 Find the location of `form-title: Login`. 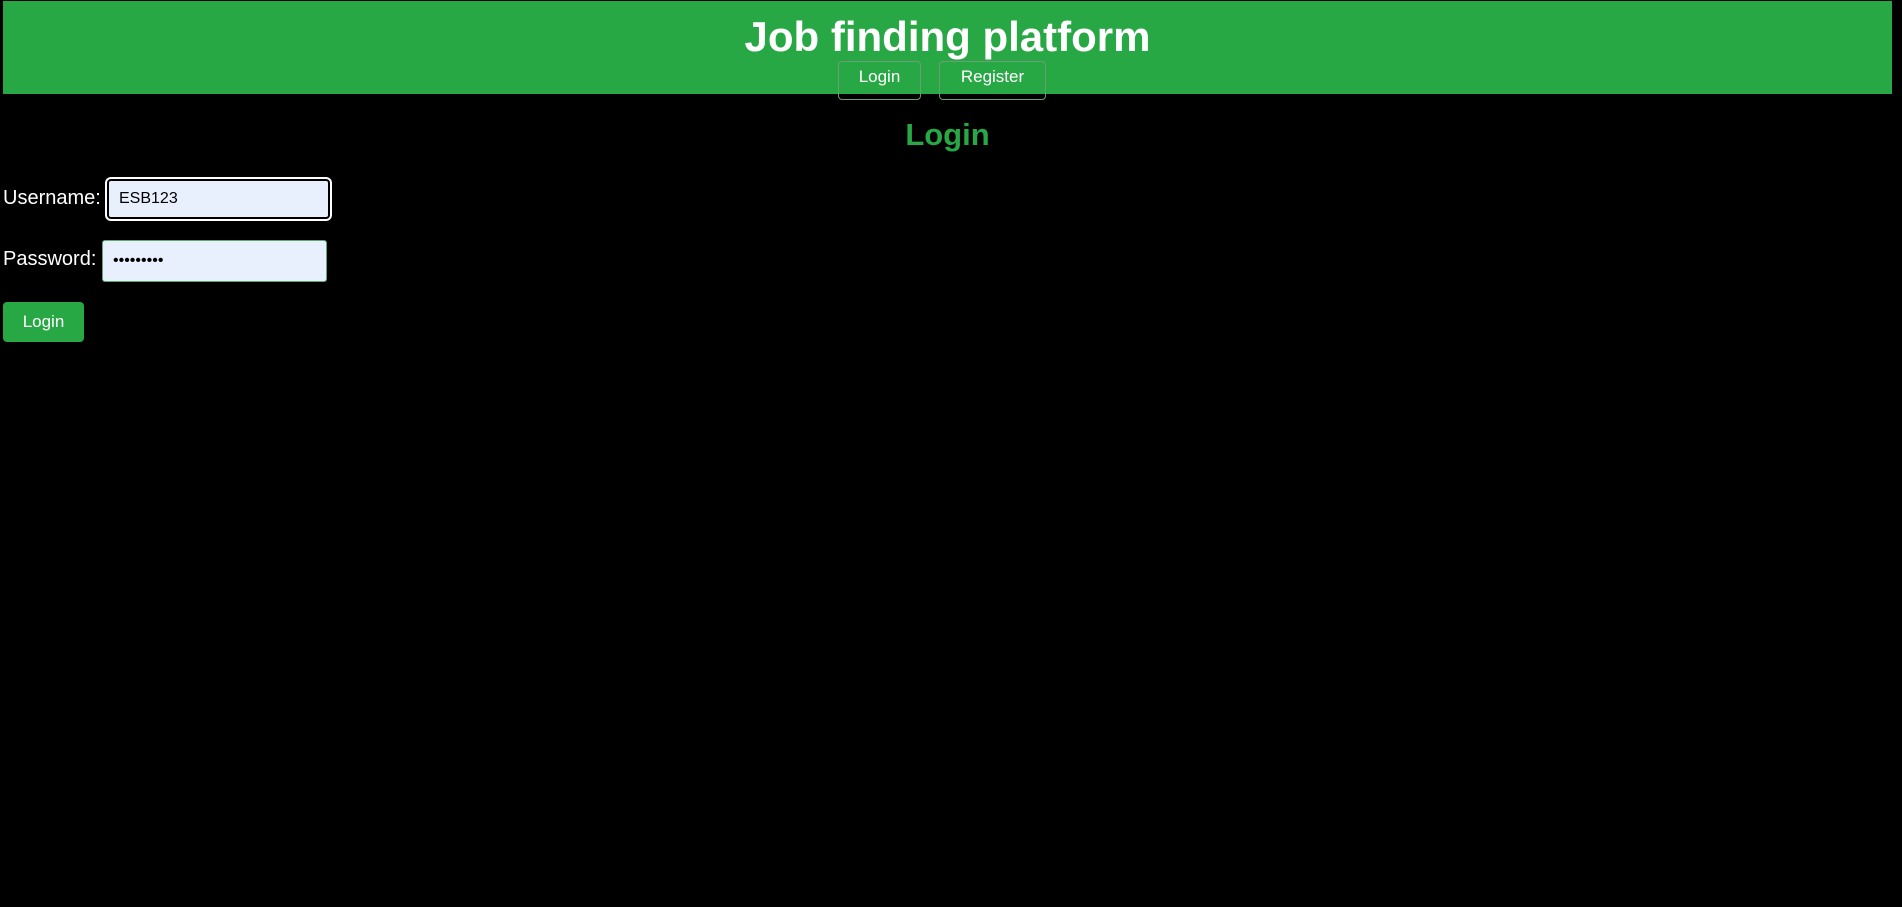

form-title: Login is located at coordinates (947, 134).